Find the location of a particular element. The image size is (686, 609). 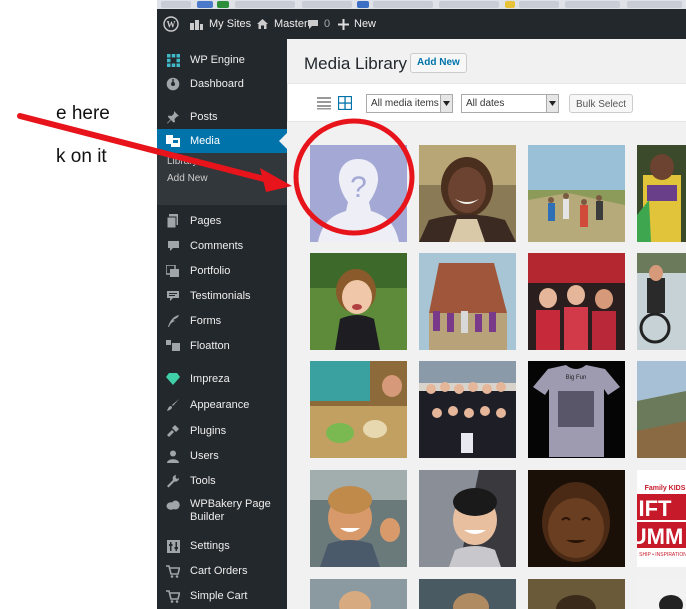

sidebar-item-impreza: Impreza is located at coordinates (222, 379).